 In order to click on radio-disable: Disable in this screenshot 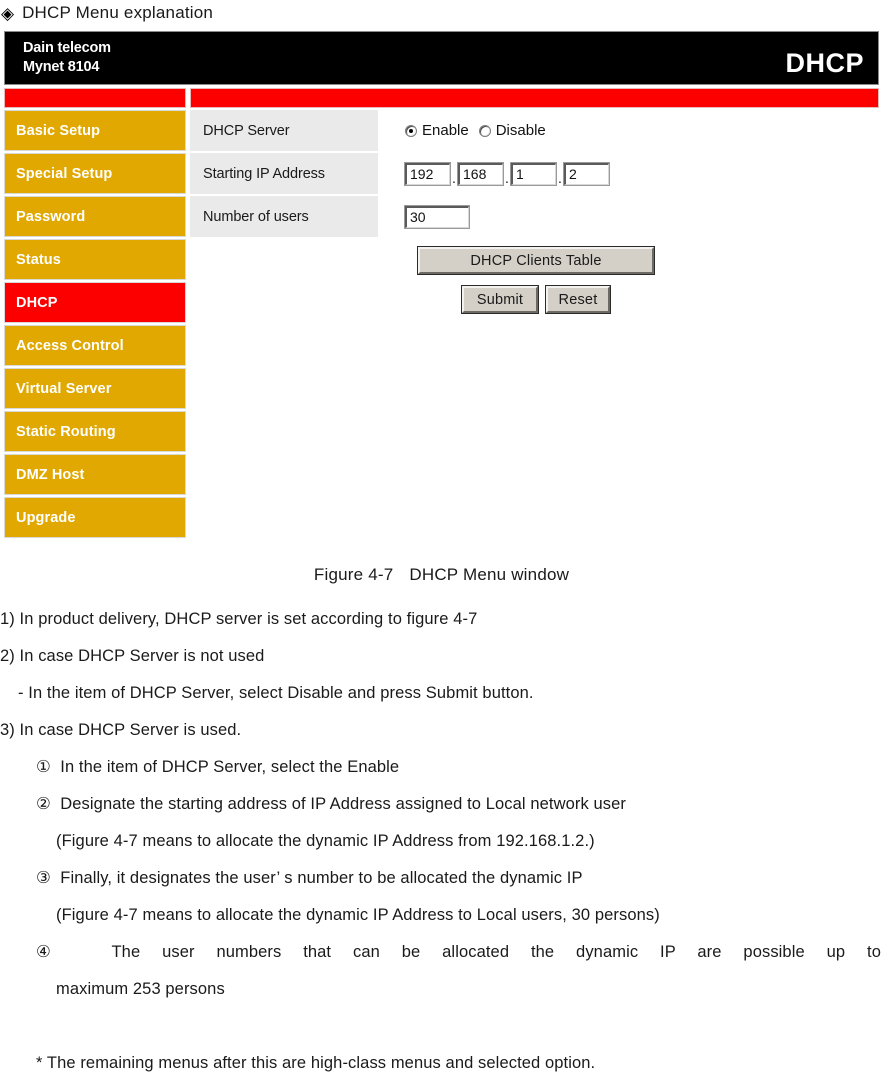, I will do `click(512, 130)`.